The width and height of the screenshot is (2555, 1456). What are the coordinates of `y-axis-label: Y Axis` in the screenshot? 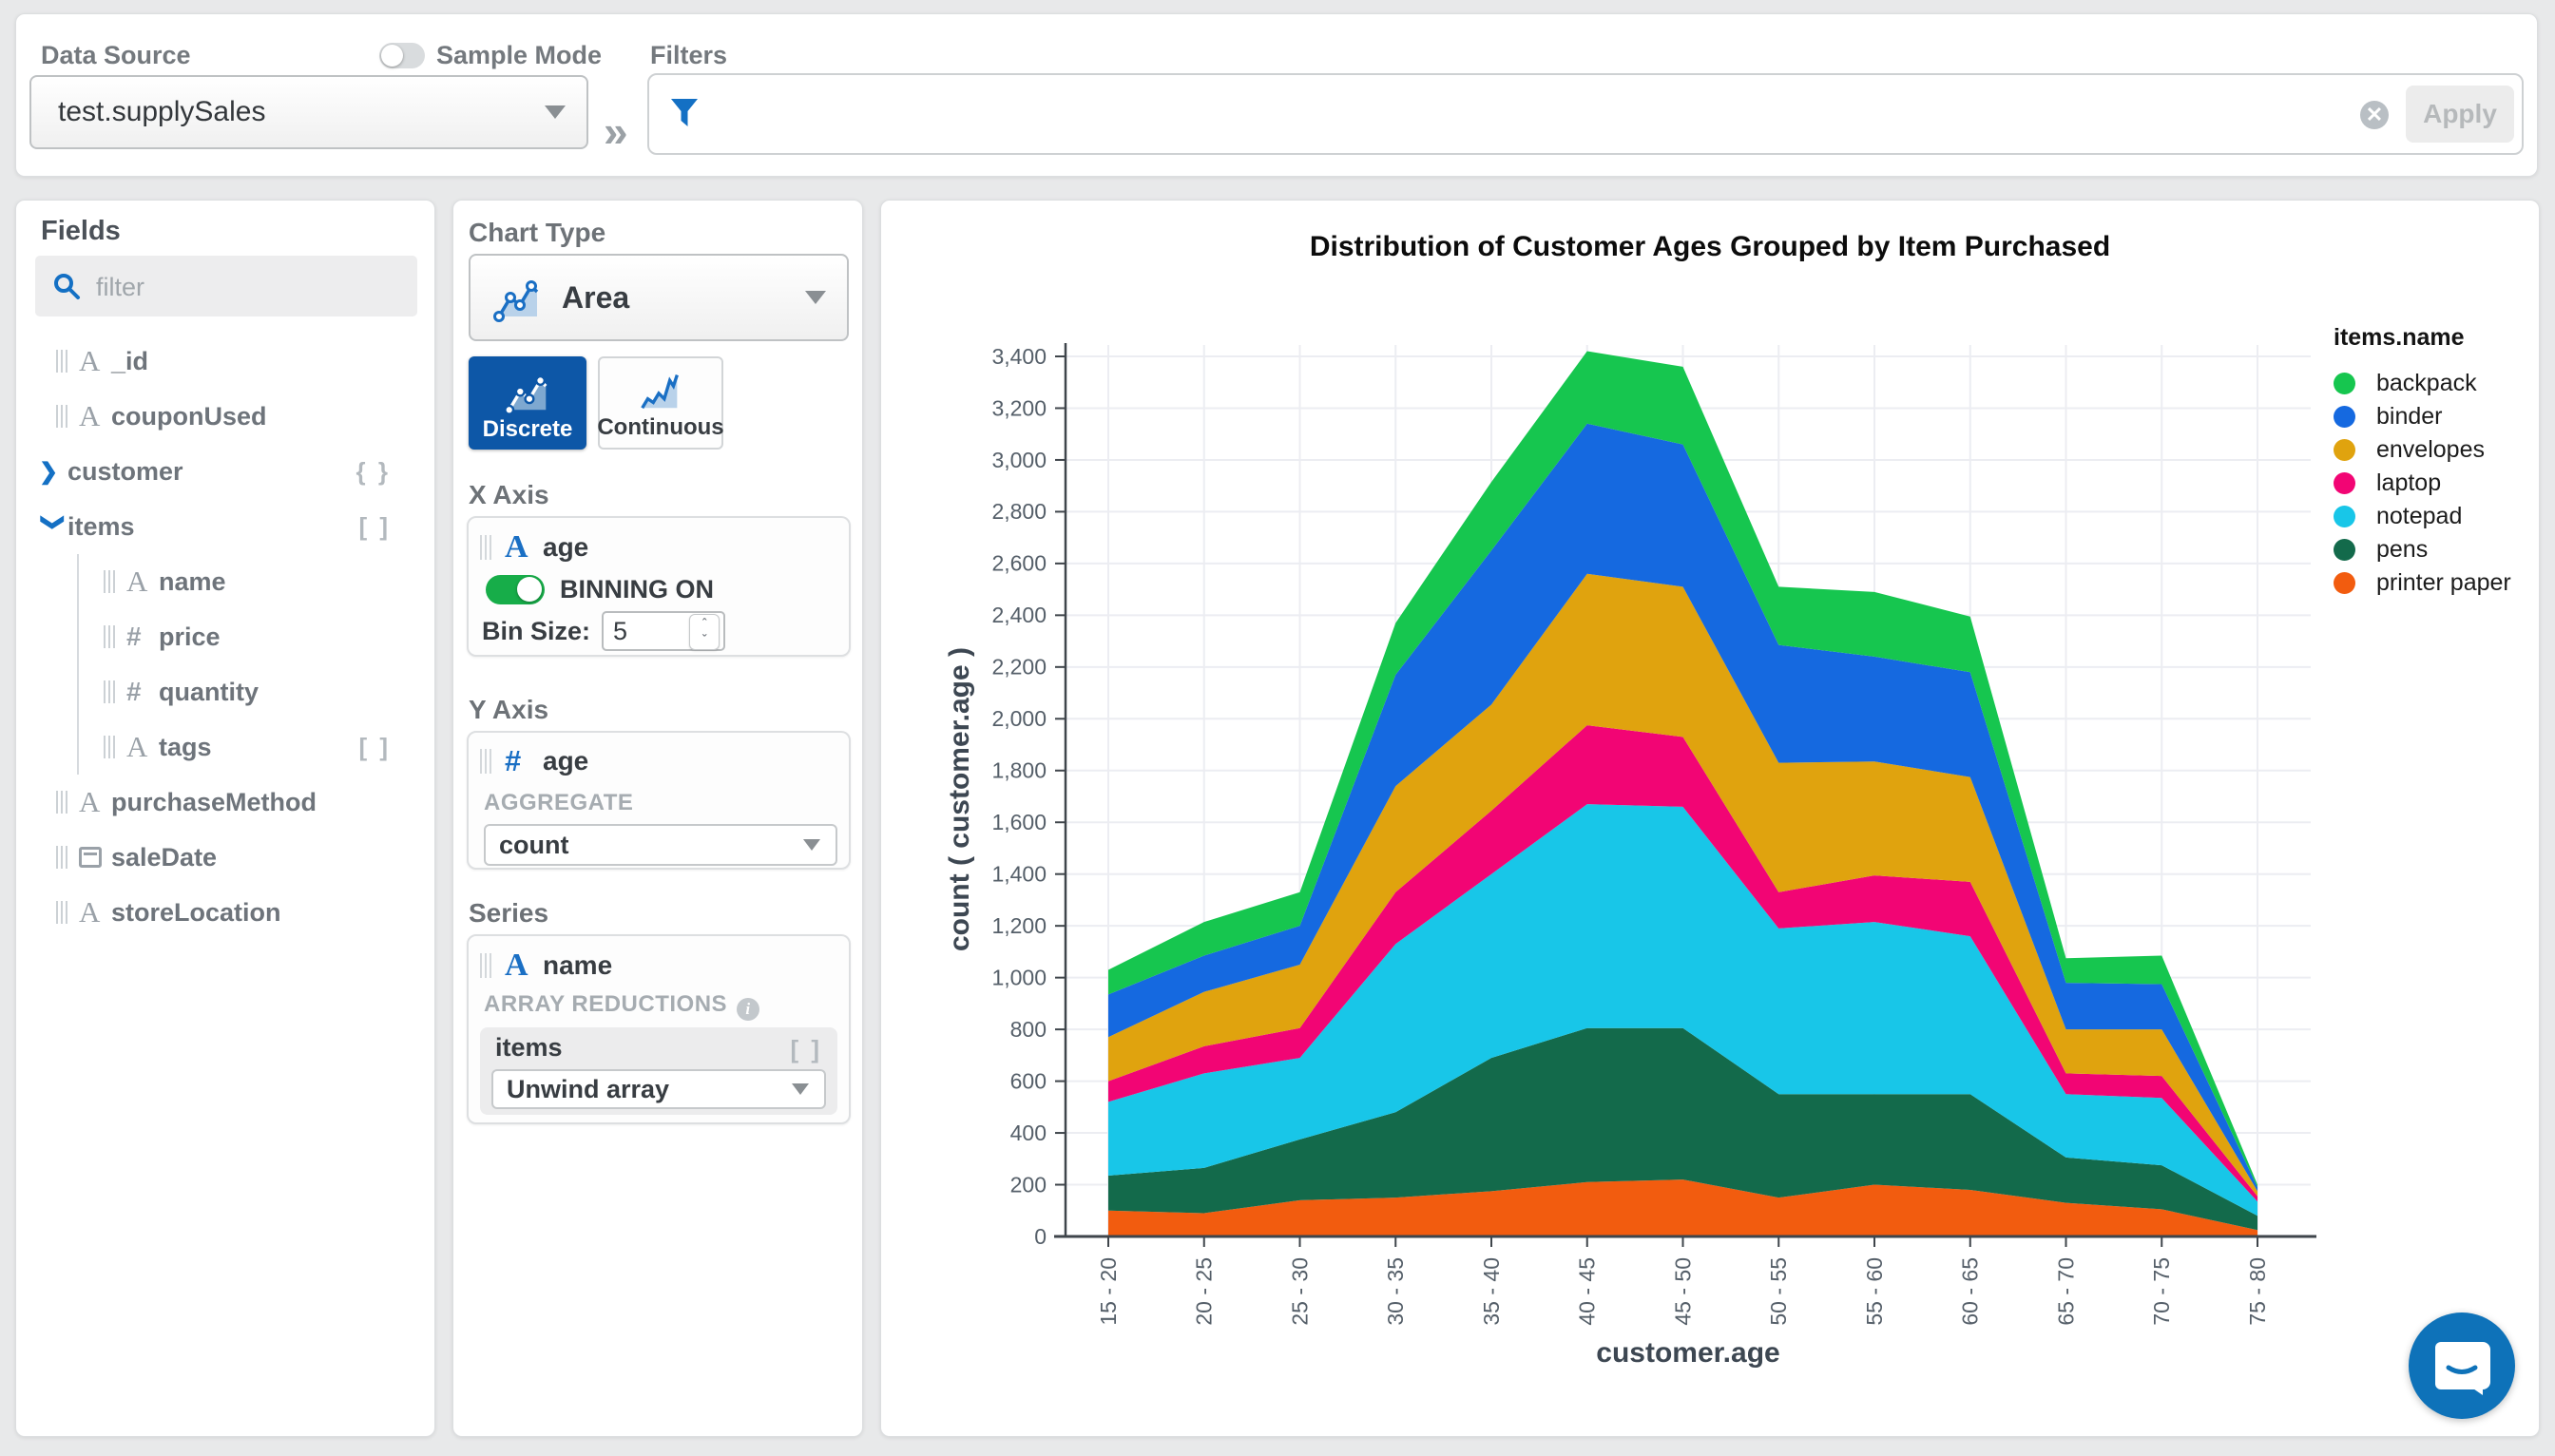 It's located at (509, 709).